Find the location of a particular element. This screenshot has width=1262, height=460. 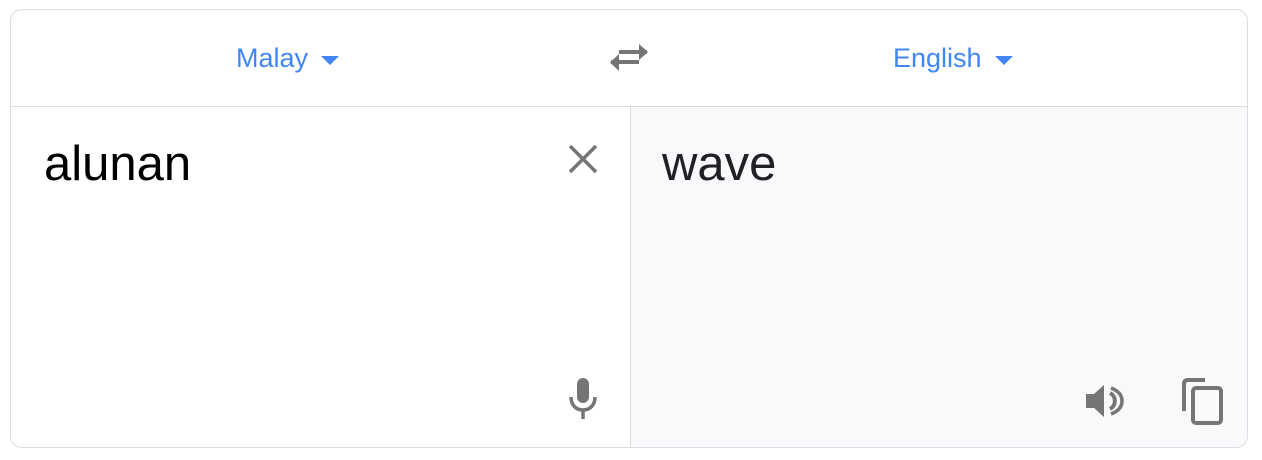

clear-source-button is located at coordinates (583, 159).